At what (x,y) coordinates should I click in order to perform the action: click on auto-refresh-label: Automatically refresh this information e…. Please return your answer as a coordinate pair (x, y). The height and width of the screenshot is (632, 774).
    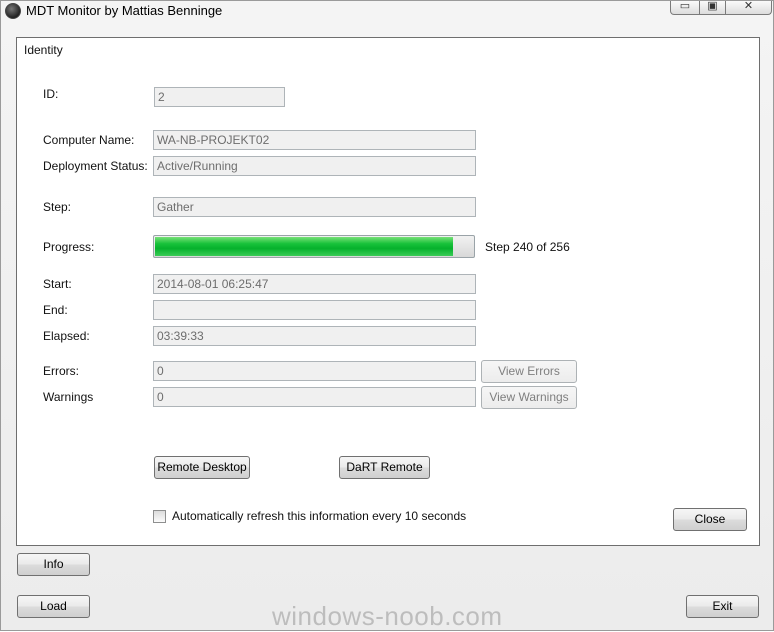
    Looking at the image, I should click on (319, 516).